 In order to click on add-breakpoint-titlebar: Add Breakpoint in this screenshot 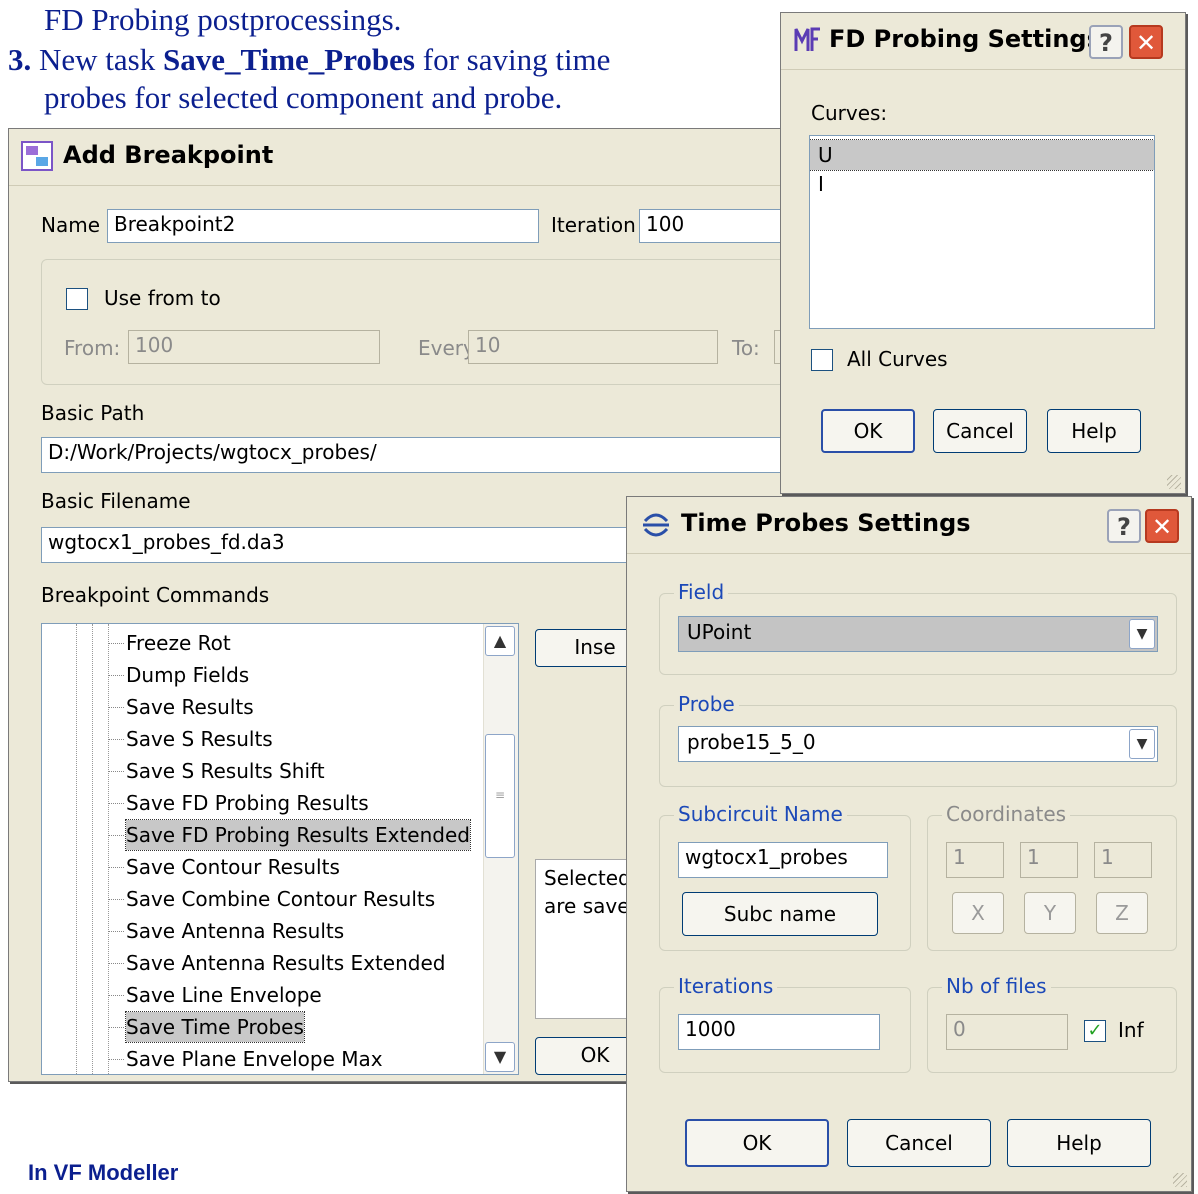, I will do `click(424, 157)`.